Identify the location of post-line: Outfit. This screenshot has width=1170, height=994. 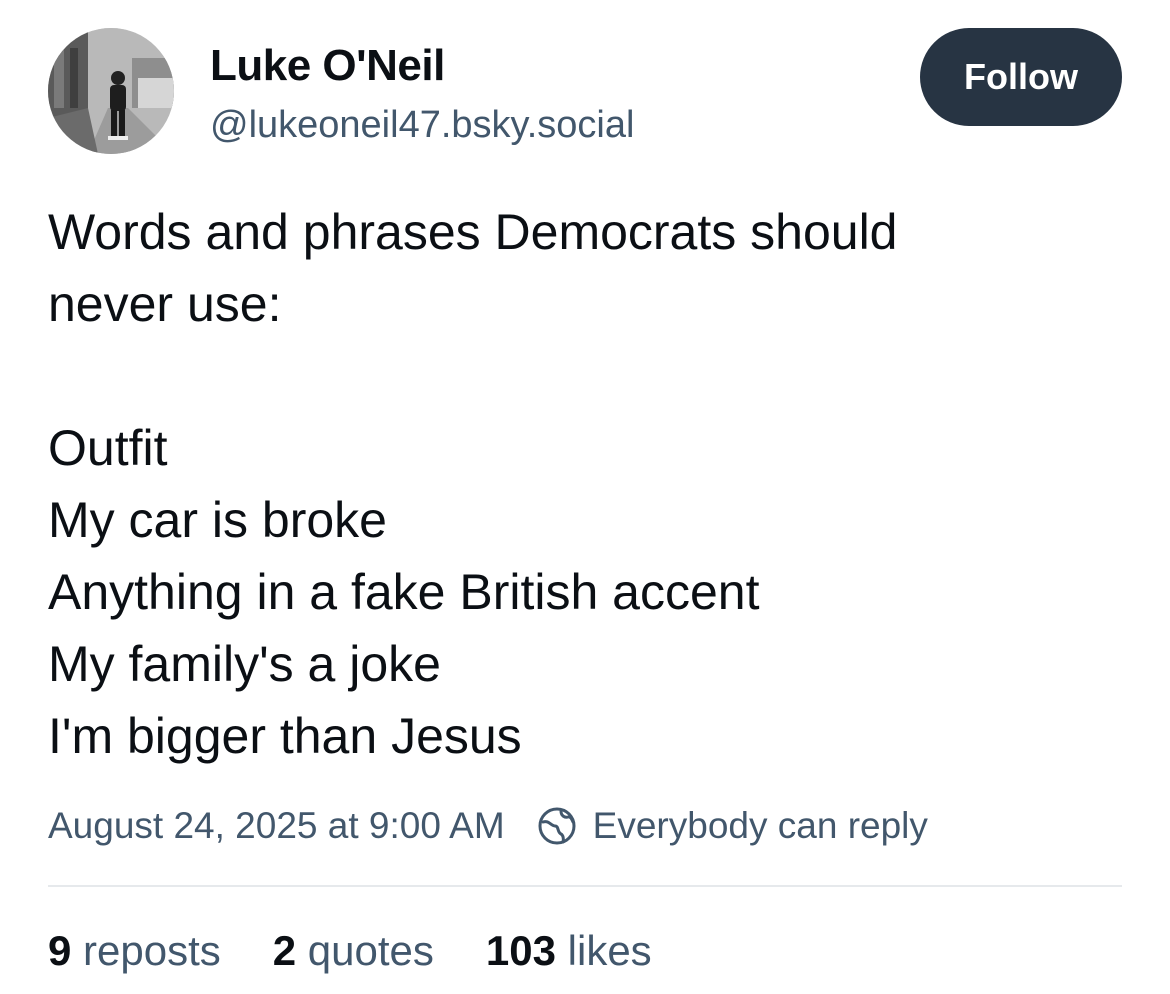
(108, 448).